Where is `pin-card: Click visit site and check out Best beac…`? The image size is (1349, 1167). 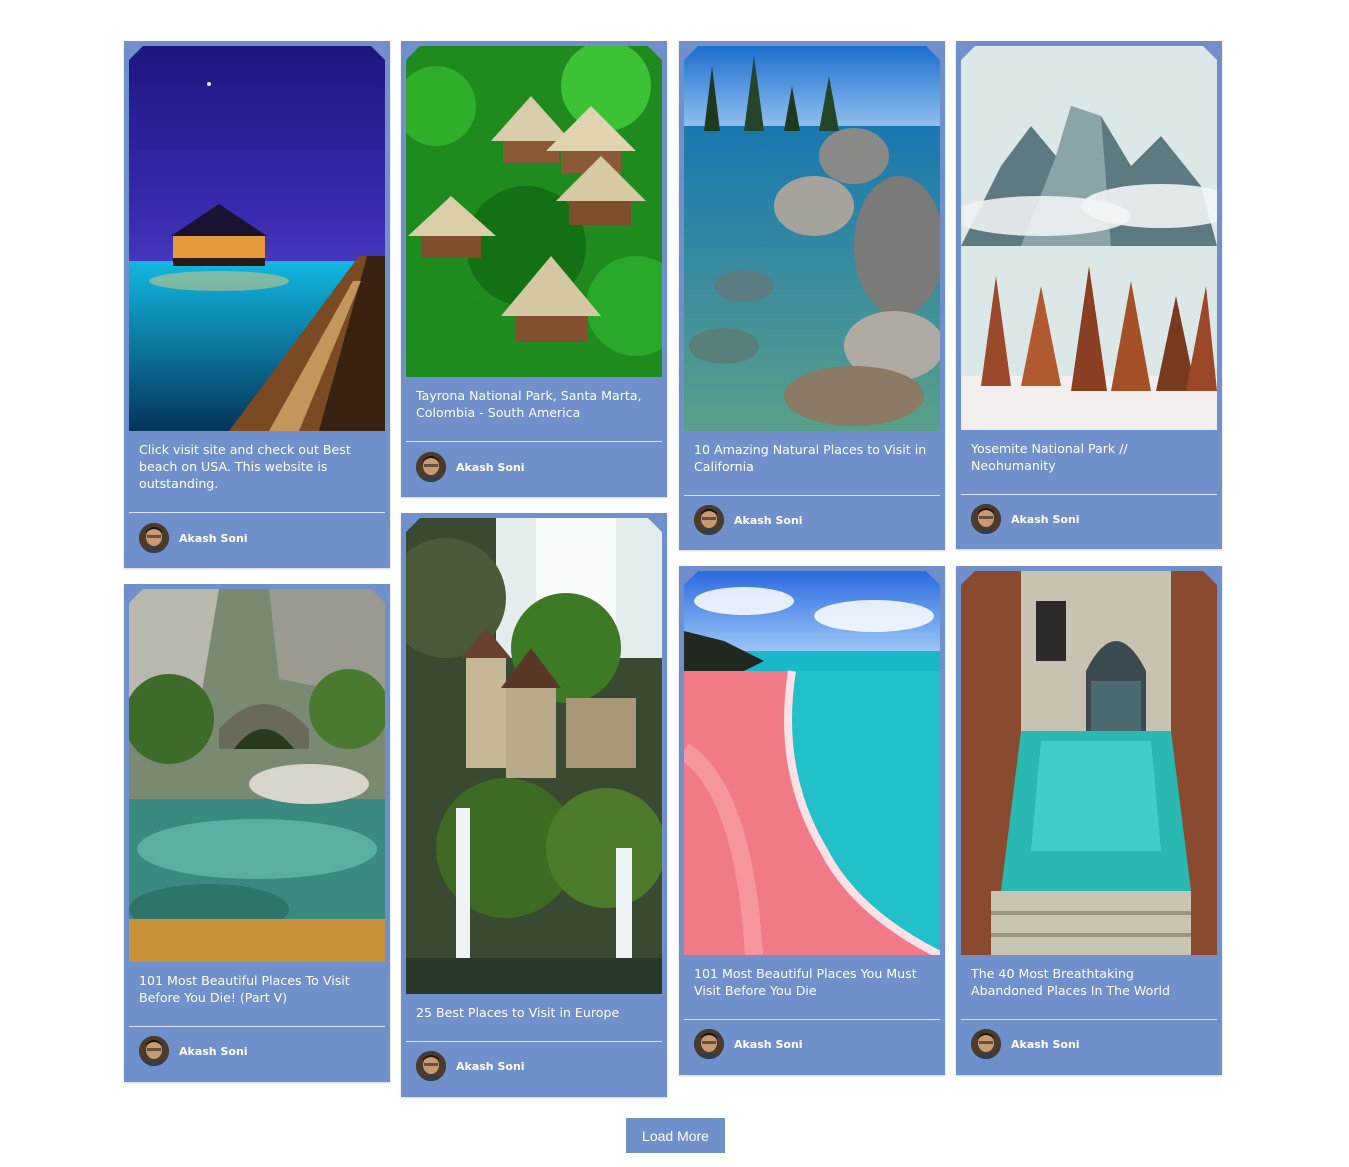 pin-card: Click visit site and check out Best beac… is located at coordinates (257, 304).